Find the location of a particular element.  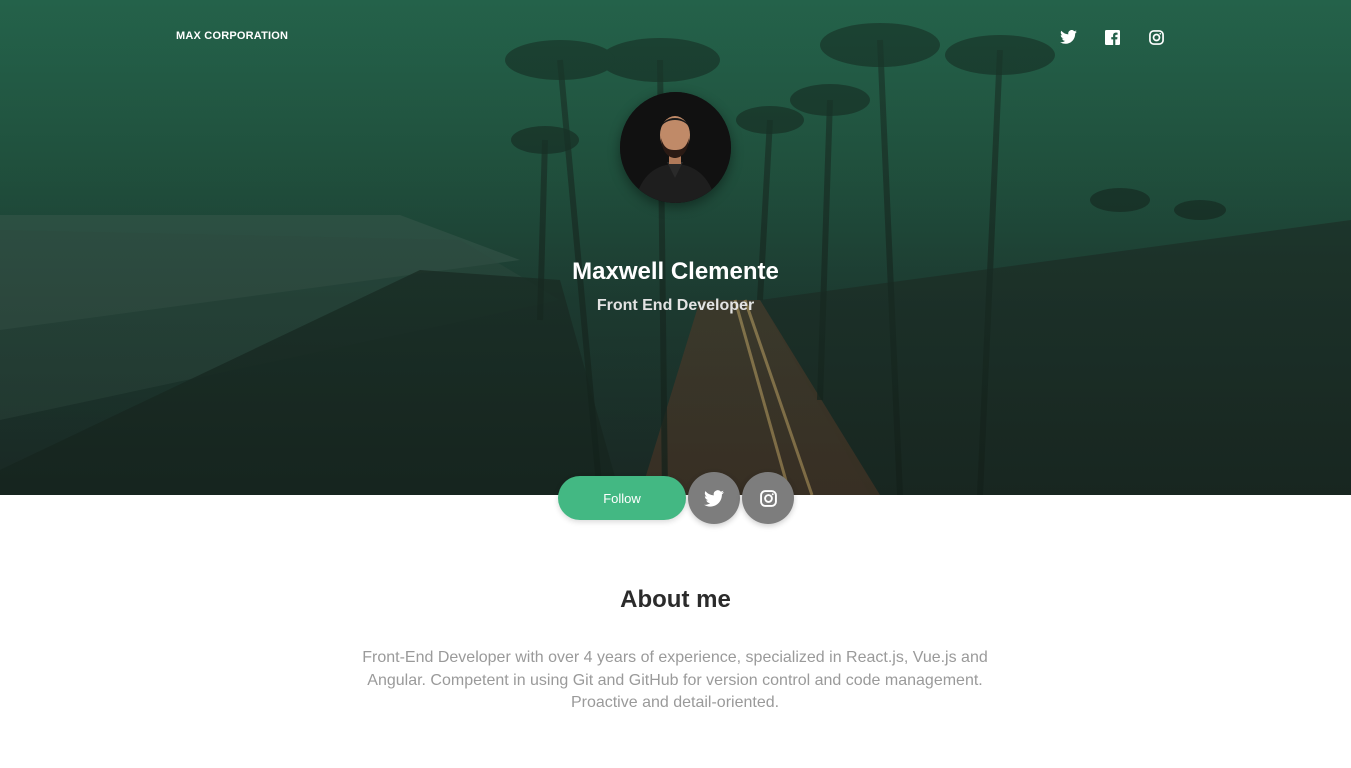

profile-actions: Follow is located at coordinates (676, 498).